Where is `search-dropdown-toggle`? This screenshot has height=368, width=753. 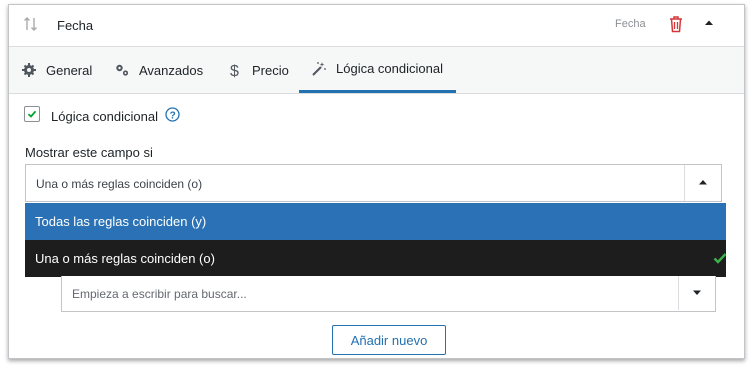
search-dropdown-toggle is located at coordinates (696, 293).